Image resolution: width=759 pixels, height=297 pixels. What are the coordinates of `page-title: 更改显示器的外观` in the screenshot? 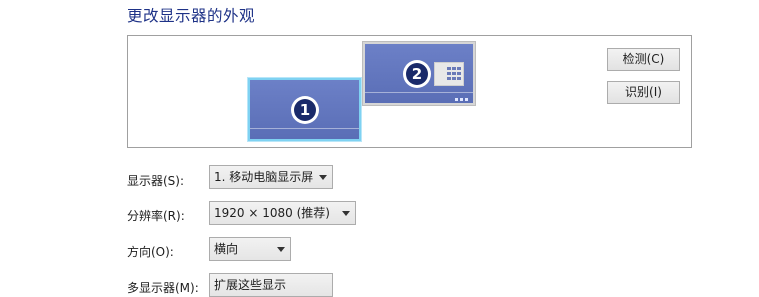 It's located at (191, 16).